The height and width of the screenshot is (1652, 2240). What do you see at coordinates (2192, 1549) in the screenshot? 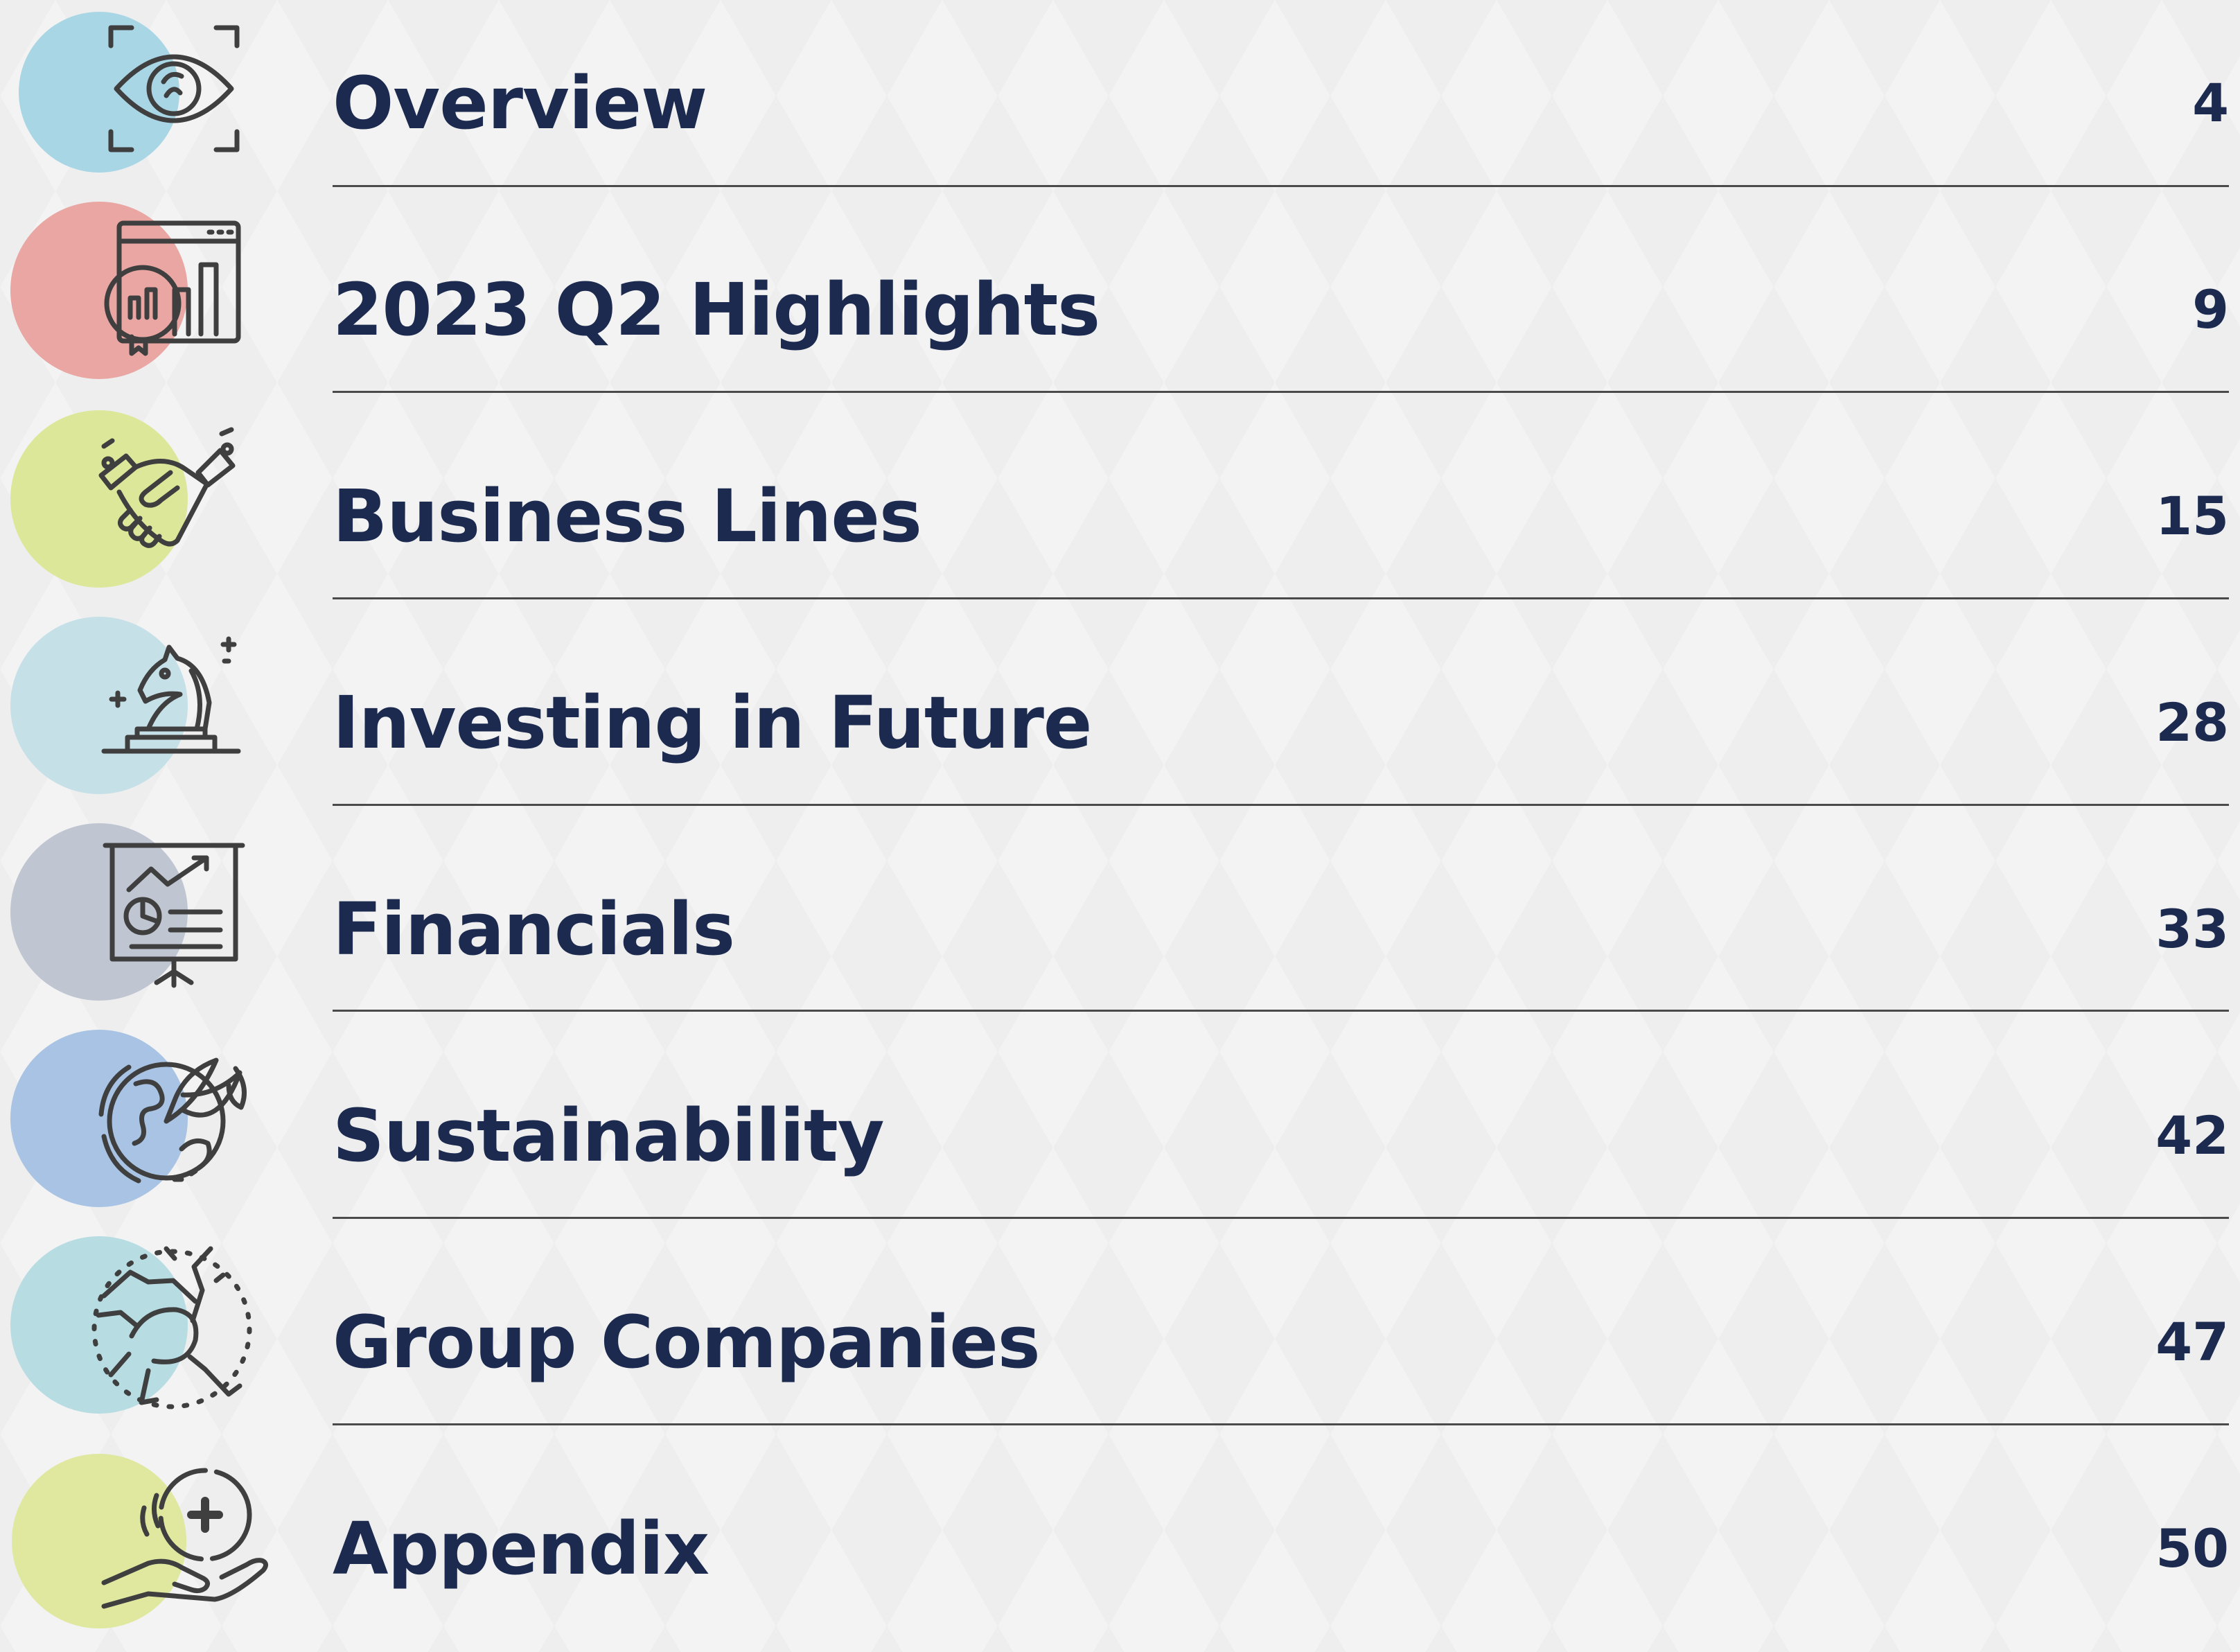
I see `toc-page-number: 50` at bounding box center [2192, 1549].